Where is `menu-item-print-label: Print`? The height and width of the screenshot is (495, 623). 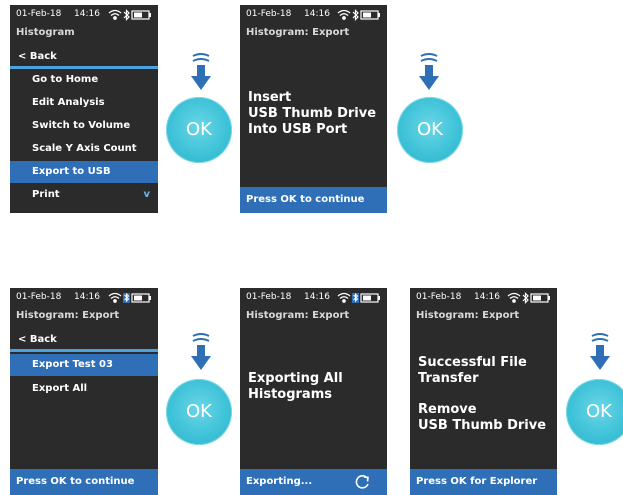
menu-item-print-label: Print is located at coordinates (46, 194).